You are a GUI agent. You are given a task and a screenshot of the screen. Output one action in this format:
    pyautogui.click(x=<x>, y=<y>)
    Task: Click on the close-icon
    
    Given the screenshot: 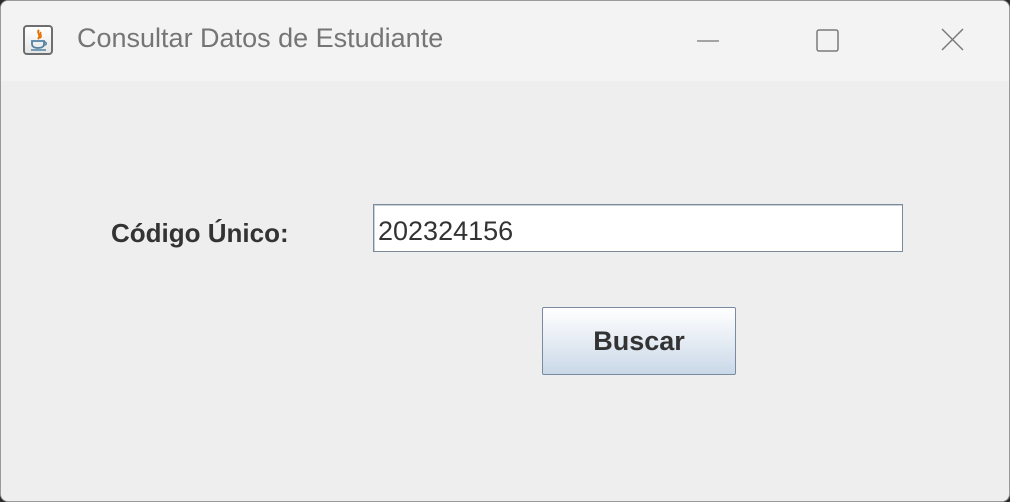 What is the action you would take?
    pyautogui.click(x=952, y=39)
    